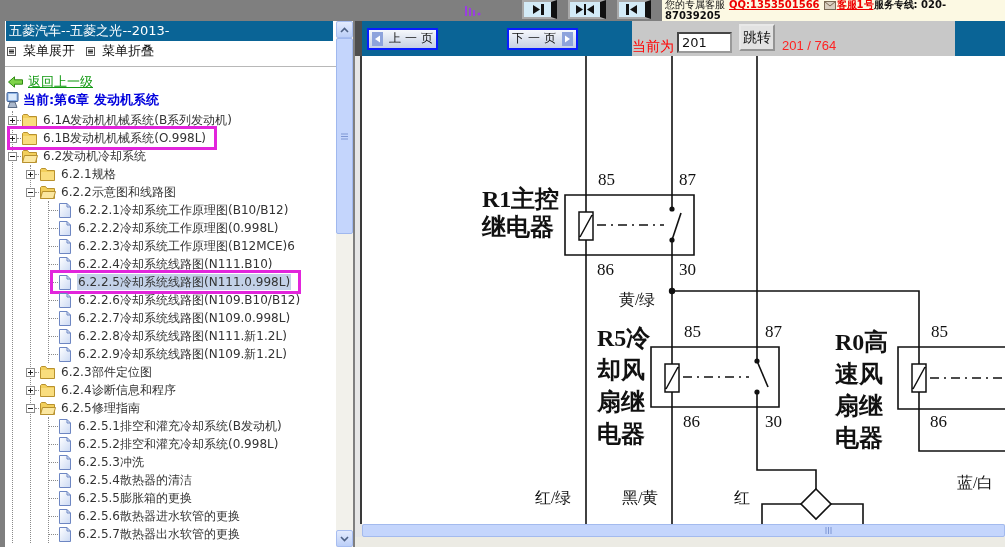 The image size is (1005, 547). Describe the element at coordinates (757, 37) in the screenshot. I see `go-button: 跳转` at that location.